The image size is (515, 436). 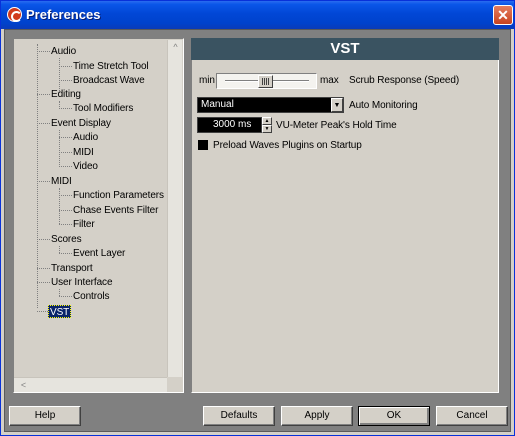 What do you see at coordinates (337, 105) in the screenshot?
I see `chevron-down-icon: ▼` at bounding box center [337, 105].